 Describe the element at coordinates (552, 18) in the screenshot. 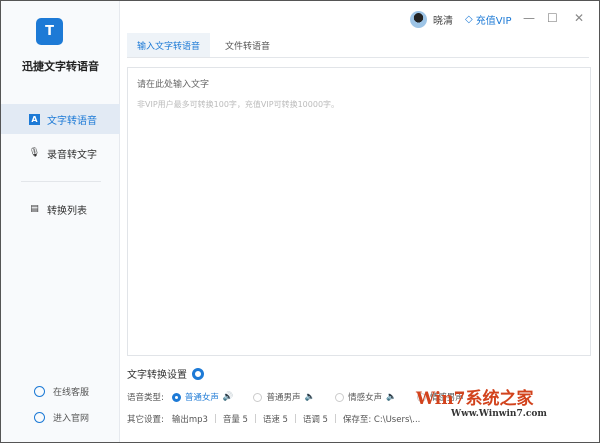

I see `maximize-button: ☐` at that location.